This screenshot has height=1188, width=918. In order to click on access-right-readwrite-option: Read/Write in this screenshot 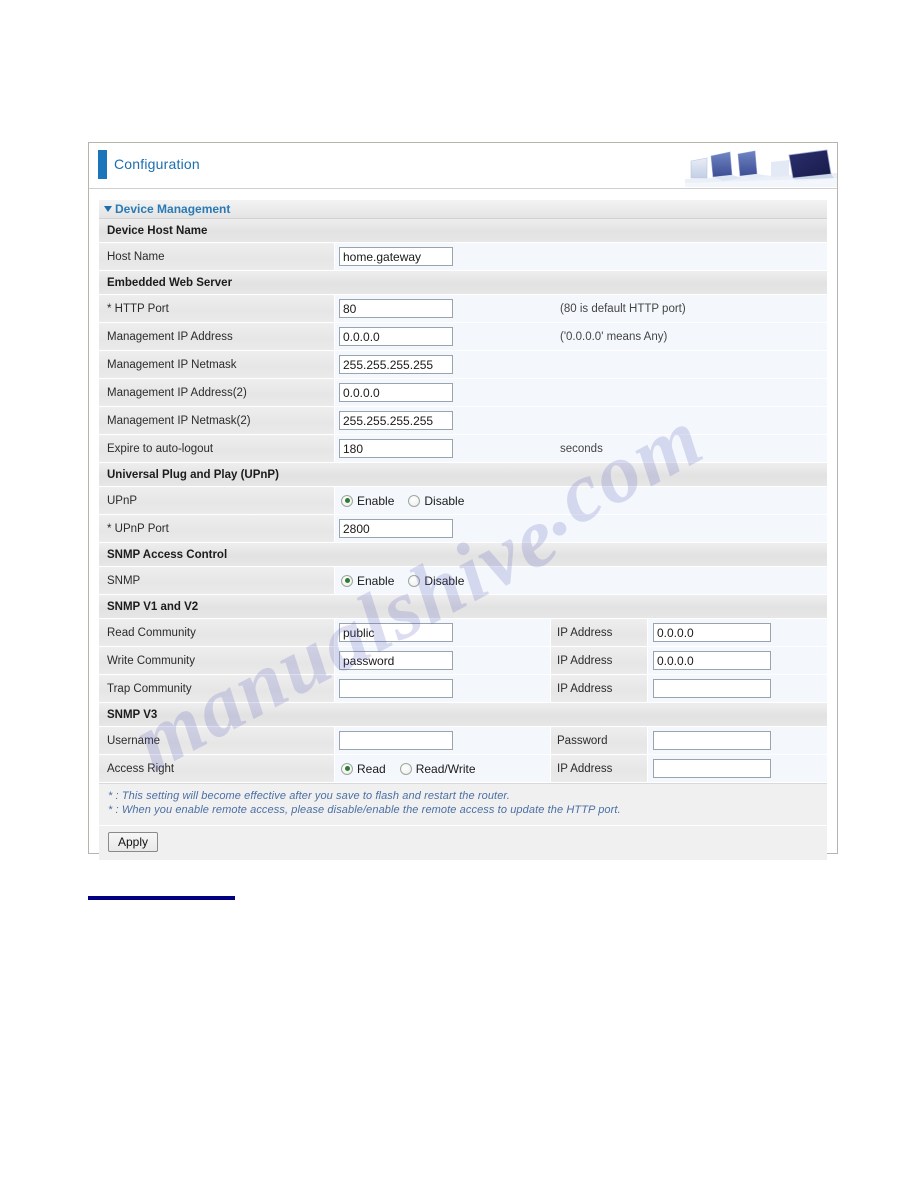, I will do `click(437, 768)`.